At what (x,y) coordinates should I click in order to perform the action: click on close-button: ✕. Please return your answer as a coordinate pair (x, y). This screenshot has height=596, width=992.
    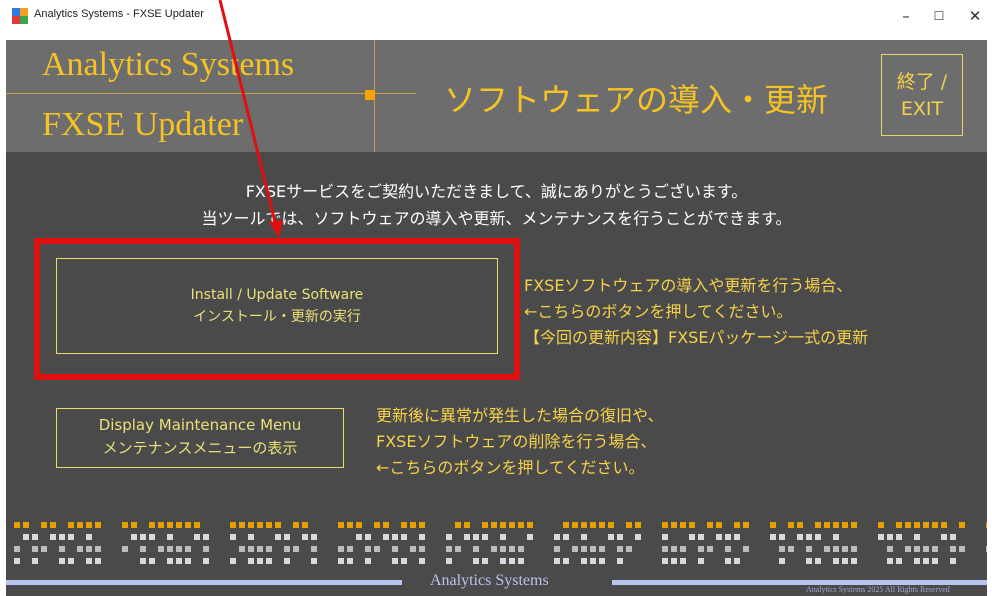
    Looking at the image, I should click on (973, 16).